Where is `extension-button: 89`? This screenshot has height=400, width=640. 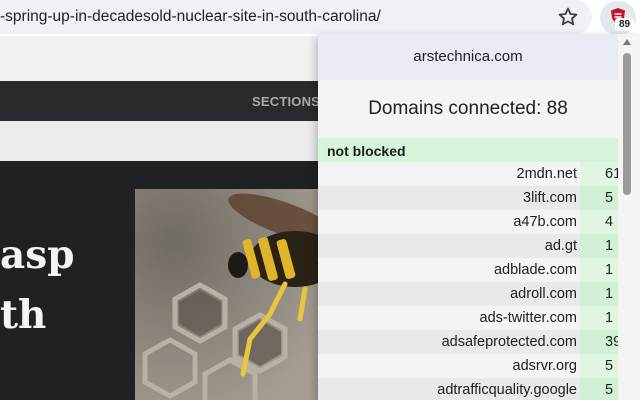
extension-button: 89 is located at coordinates (618, 18).